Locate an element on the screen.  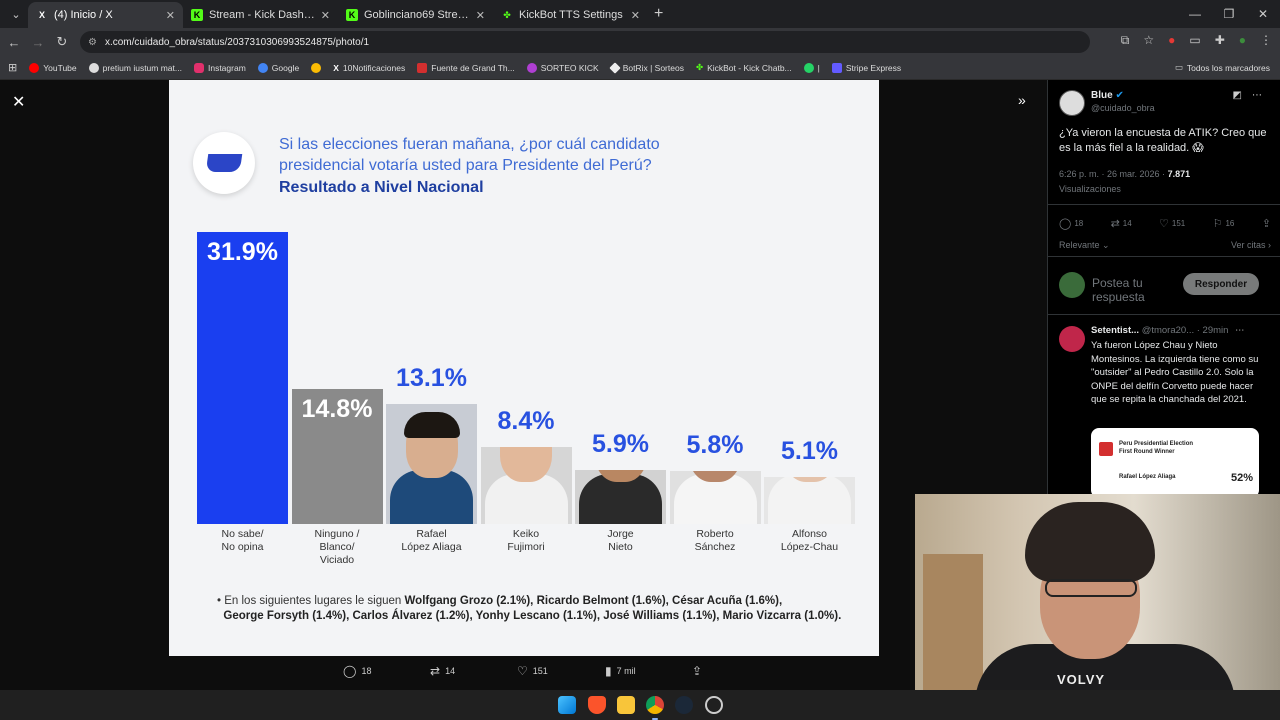
tweet-time: 6:26 p. m. · 26 mar. 2026 · is located at coordinates (1112, 174).